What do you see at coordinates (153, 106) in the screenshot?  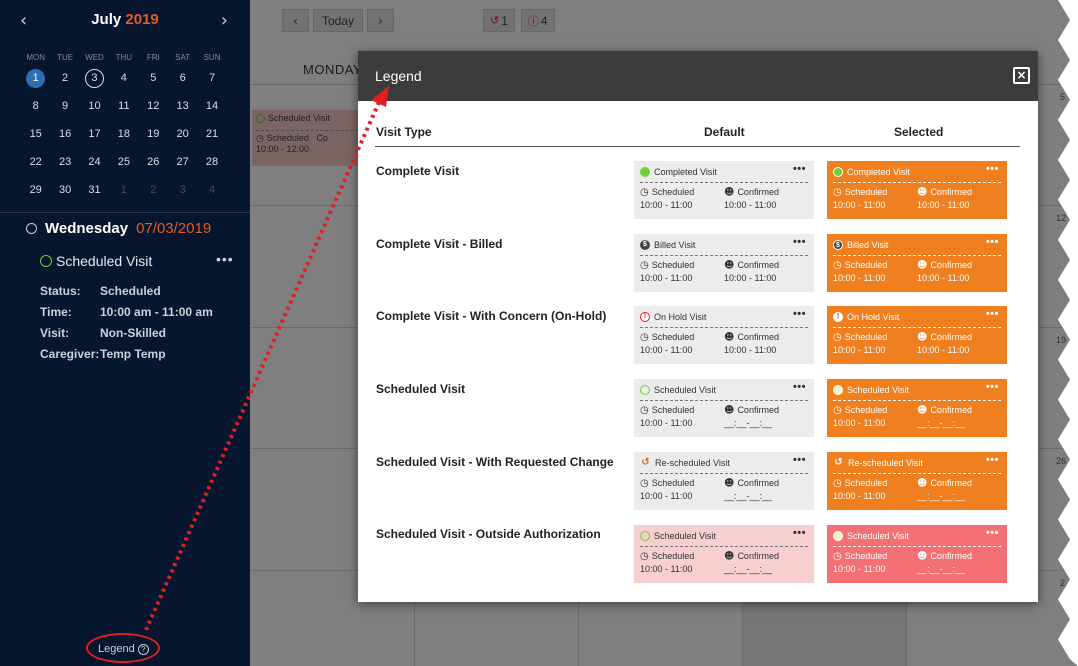 I see `calendar-day: 12` at bounding box center [153, 106].